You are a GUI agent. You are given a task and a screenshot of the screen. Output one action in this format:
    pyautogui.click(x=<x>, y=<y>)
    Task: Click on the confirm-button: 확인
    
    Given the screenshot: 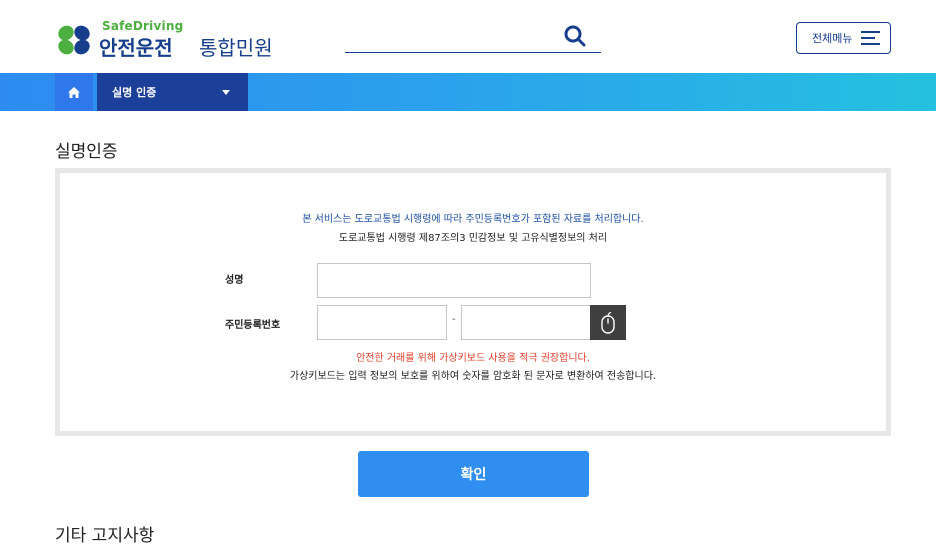 What is the action you would take?
    pyautogui.click(x=473, y=474)
    